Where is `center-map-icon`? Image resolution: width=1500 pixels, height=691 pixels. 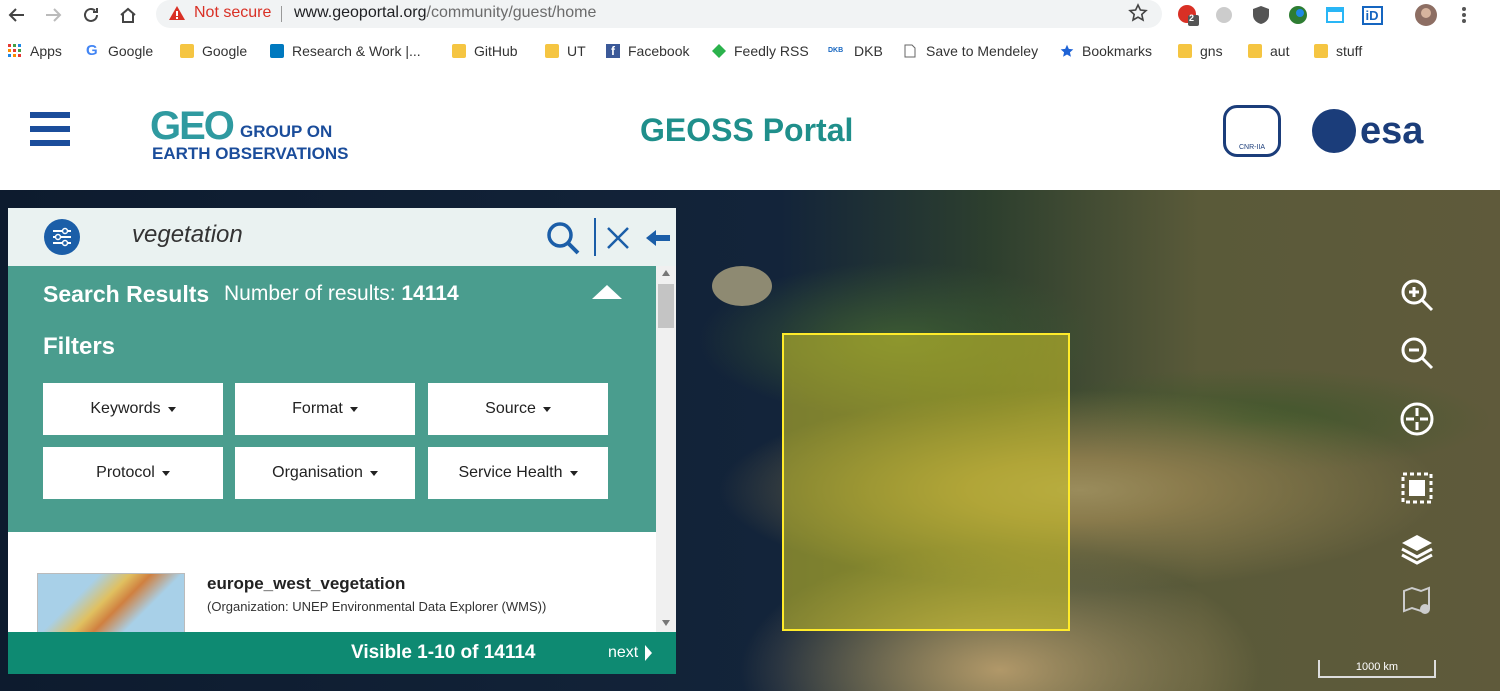
center-map-icon is located at coordinates (1417, 419).